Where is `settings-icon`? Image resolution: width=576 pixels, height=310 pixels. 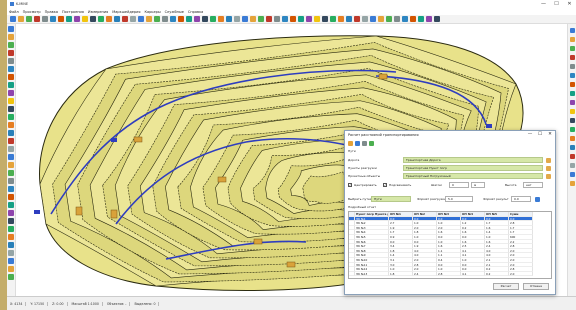
settings-icon is located at coordinates (371, 143).